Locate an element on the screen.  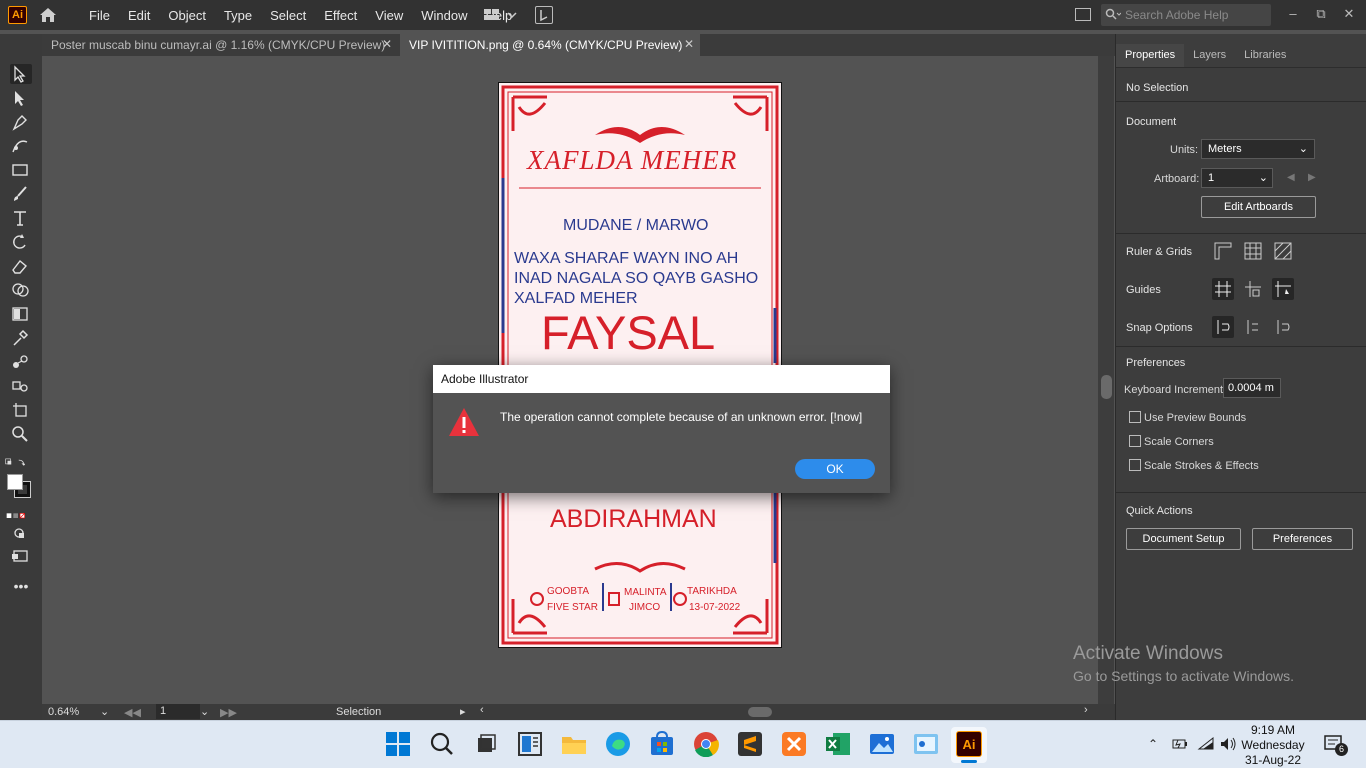
perspective-guides-icon is located at coordinates (1283, 289).